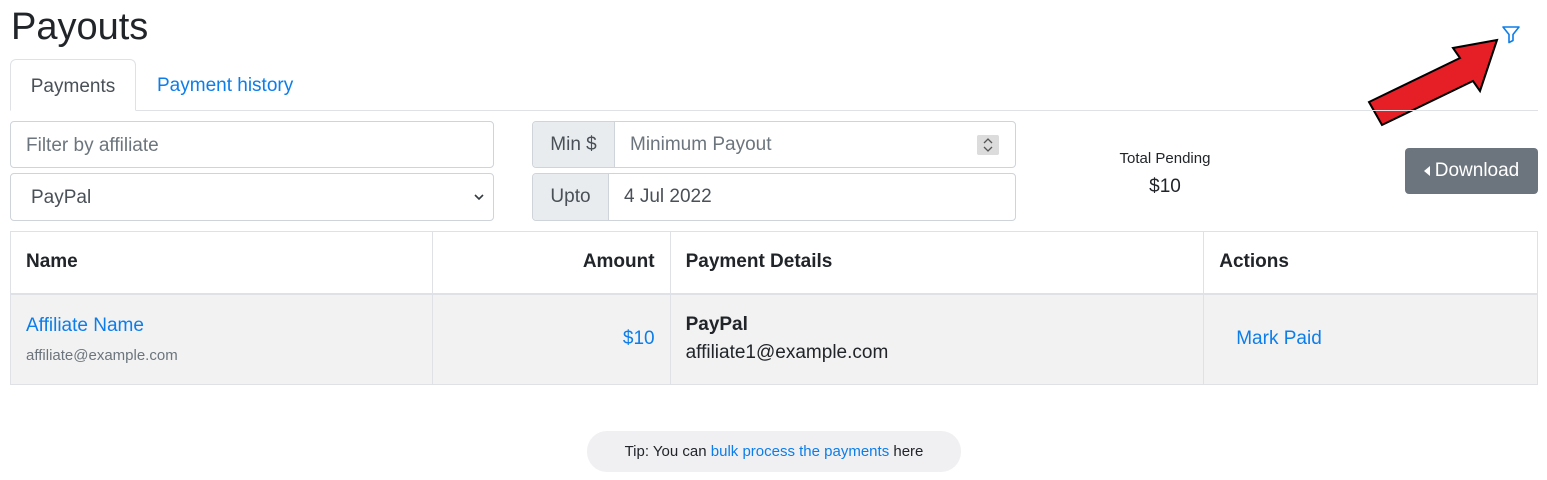  What do you see at coordinates (252, 197) in the screenshot?
I see `payment-method-select: PayPal` at bounding box center [252, 197].